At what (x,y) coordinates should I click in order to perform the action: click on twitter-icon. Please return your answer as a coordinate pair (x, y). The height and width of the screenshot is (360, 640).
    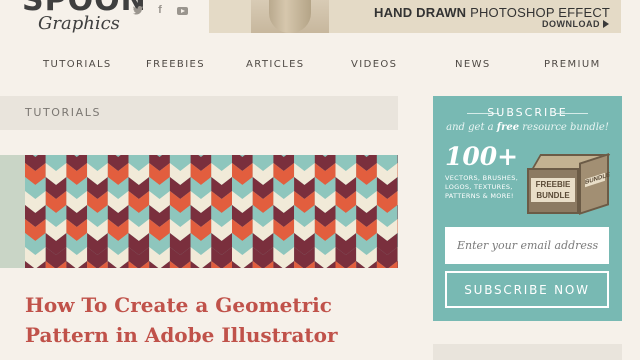
    Looking at the image, I should click on (138, 10).